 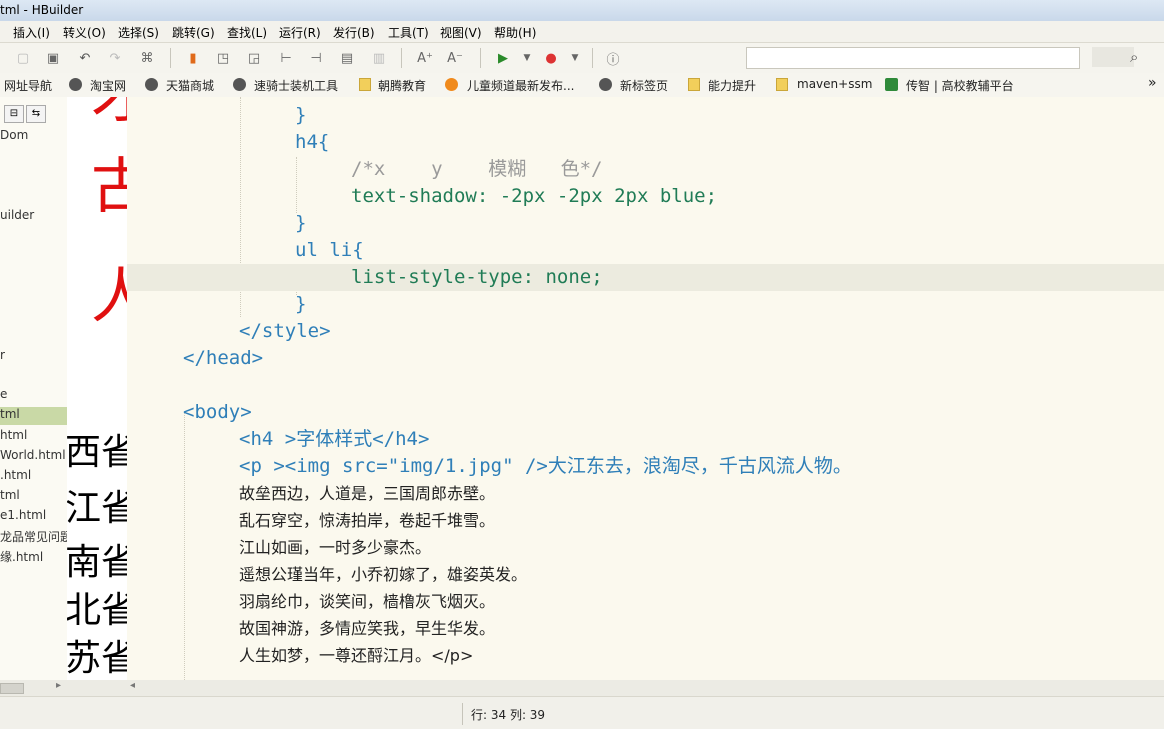 What do you see at coordinates (254, 58) in the screenshot?
I see `next-bookmark-icon: ◲` at bounding box center [254, 58].